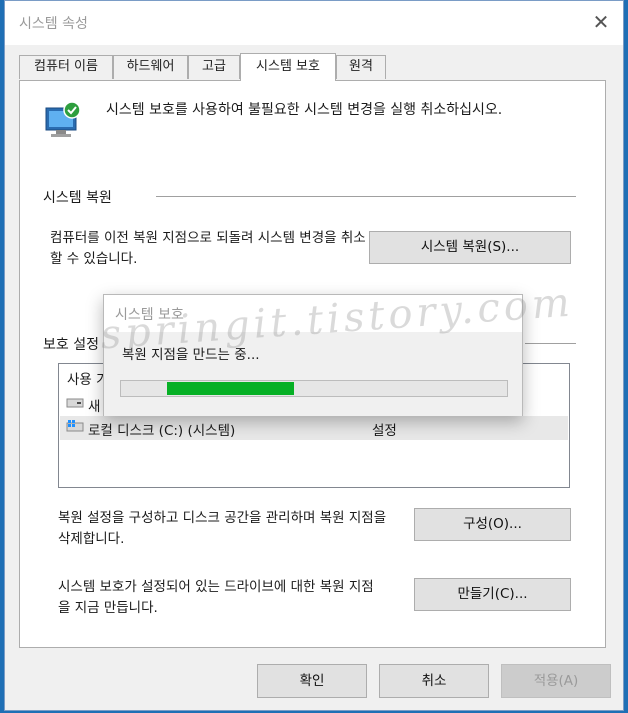 The image size is (628, 713). I want to click on system-protection-icon, so click(63, 119).